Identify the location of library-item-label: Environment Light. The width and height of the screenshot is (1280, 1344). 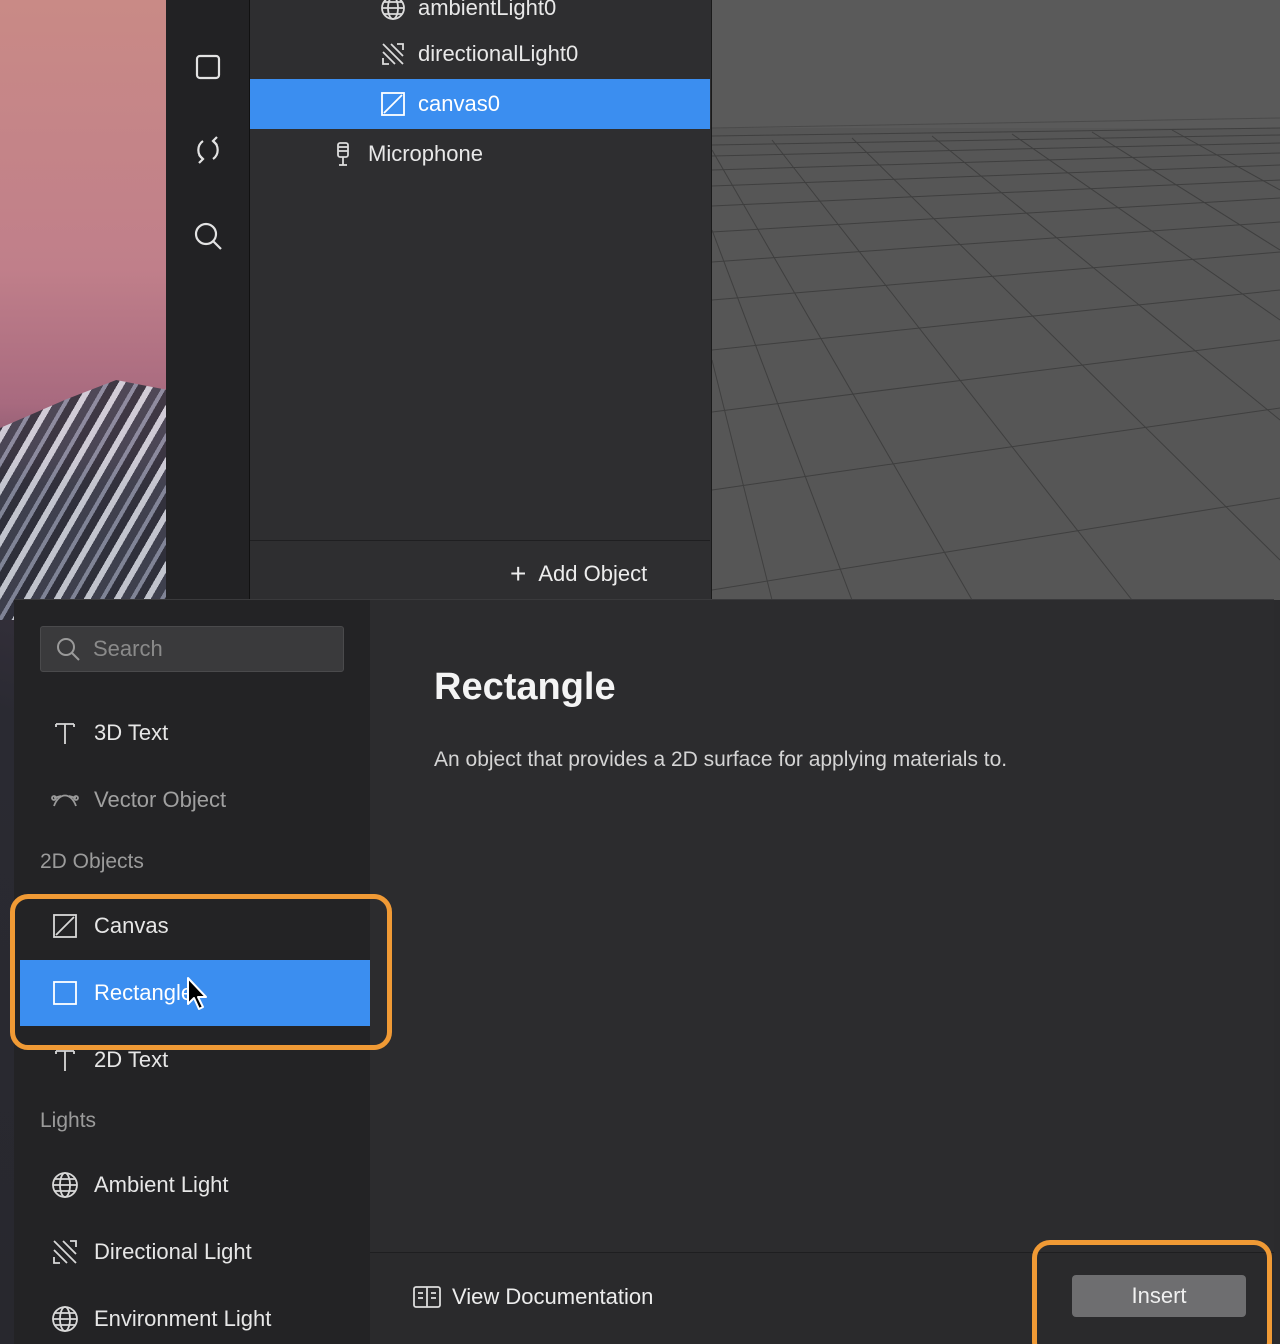
(183, 1318).